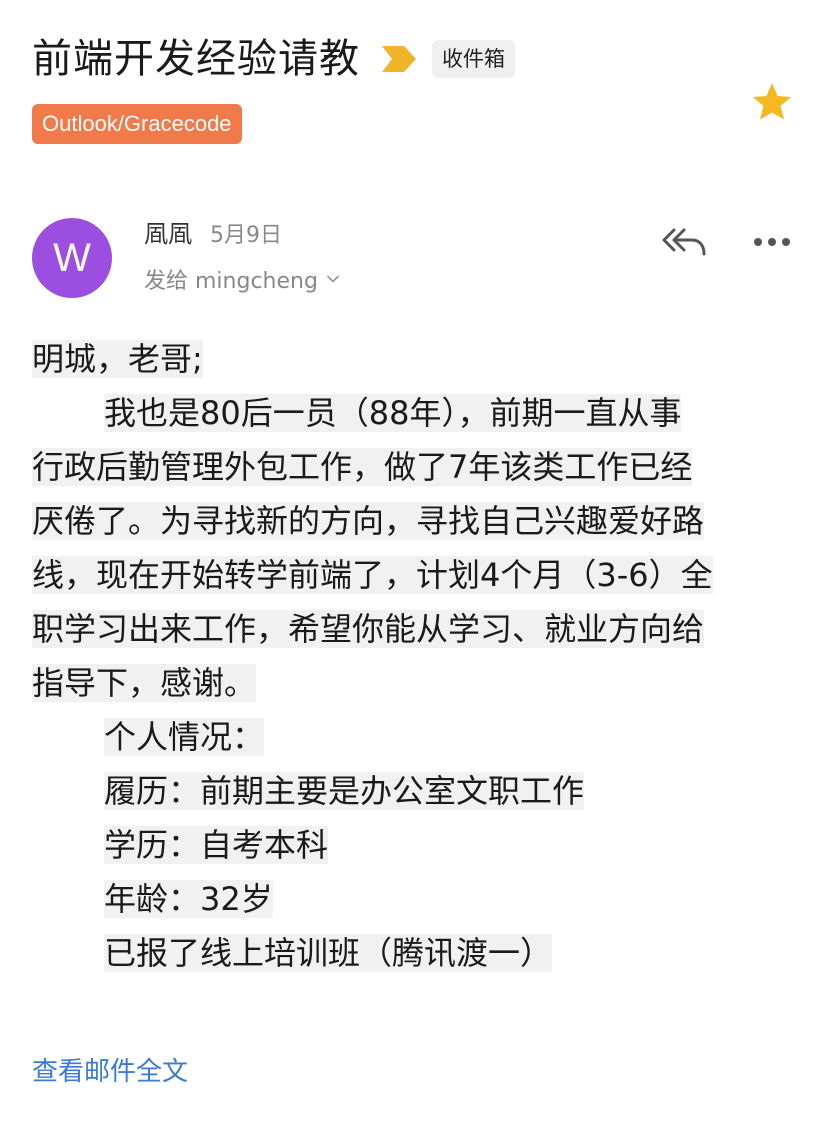  Describe the element at coordinates (188, 899) in the screenshot. I see `age-line: 年龄：32岁` at that location.